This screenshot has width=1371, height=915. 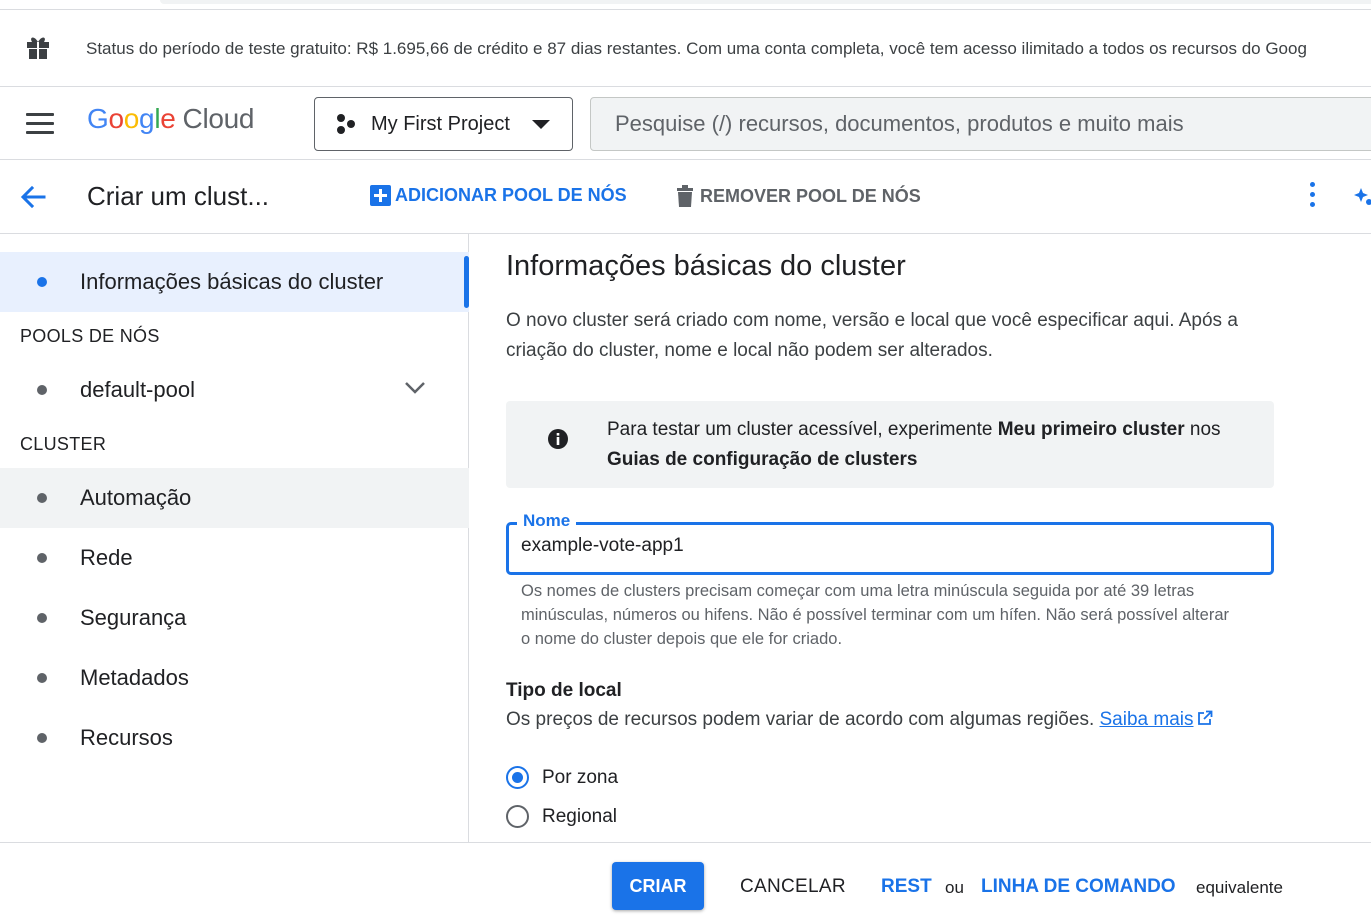 I want to click on rest-link: REST, so click(x=906, y=887).